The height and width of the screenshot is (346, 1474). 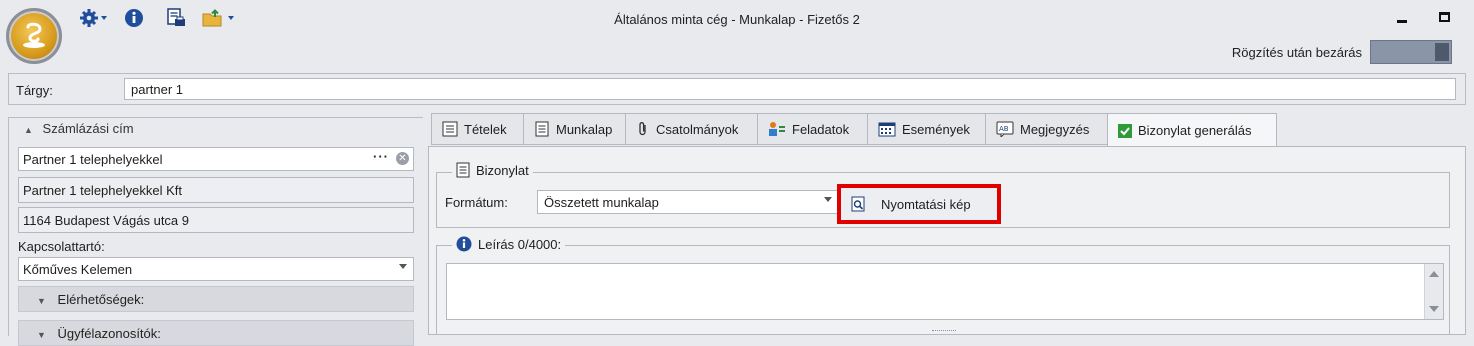 What do you see at coordinates (936, 129) in the screenshot?
I see `tab-label: Események` at bounding box center [936, 129].